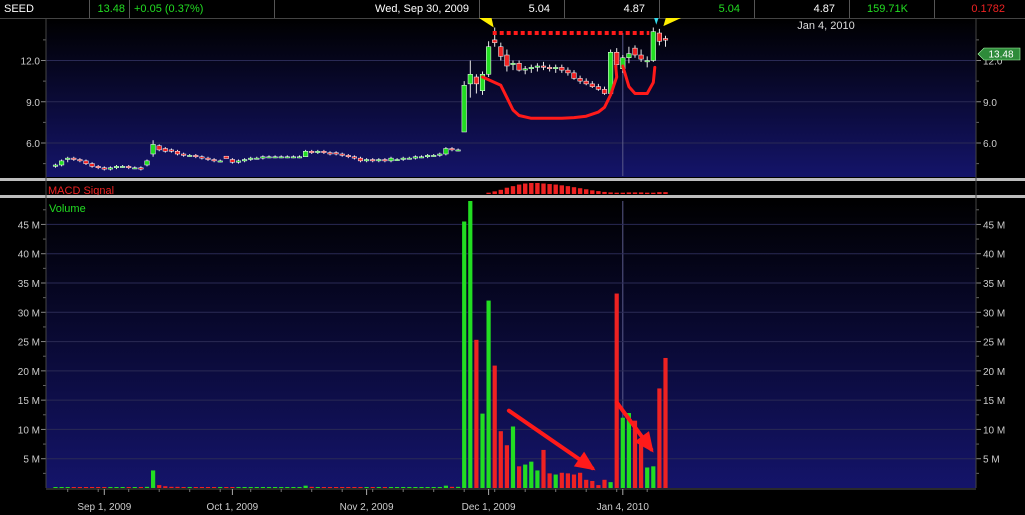 Image resolution: width=1025 pixels, height=515 pixels. I want to click on volume-tick-label-left: 20 M, so click(29, 372).